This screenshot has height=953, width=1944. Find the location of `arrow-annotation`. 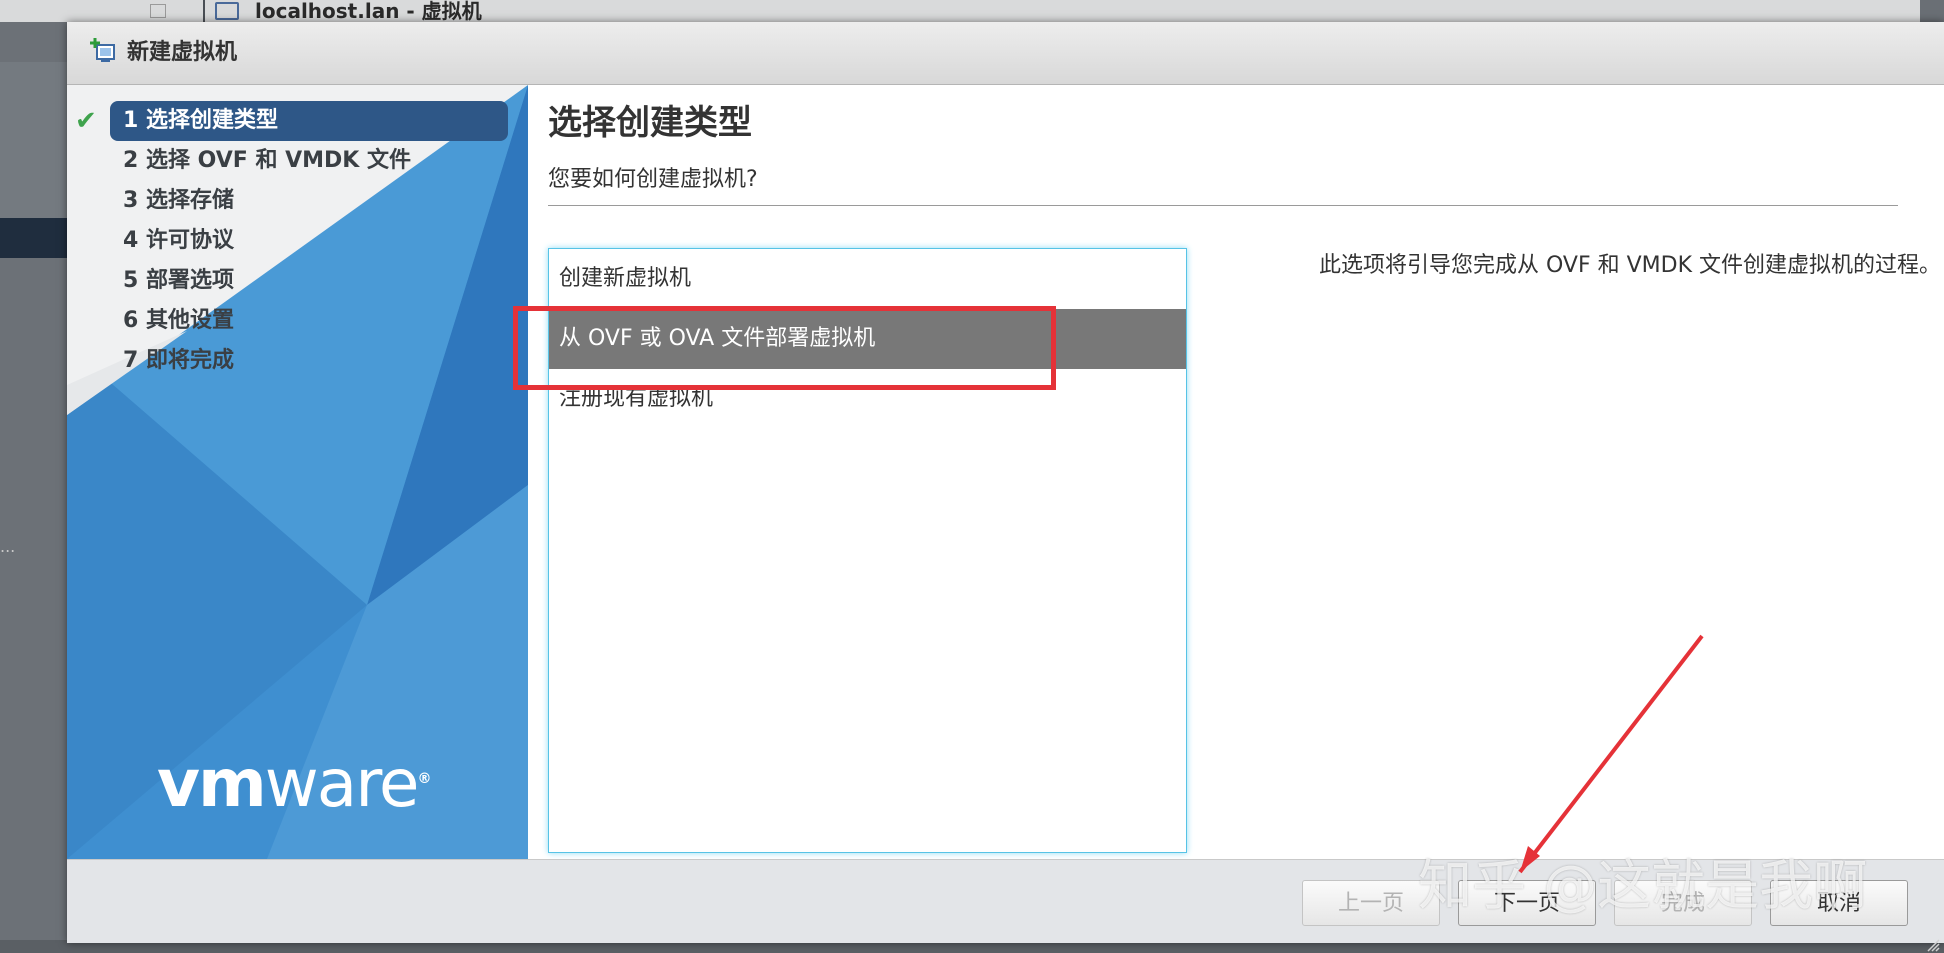

arrow-annotation is located at coordinates (1611, 754).